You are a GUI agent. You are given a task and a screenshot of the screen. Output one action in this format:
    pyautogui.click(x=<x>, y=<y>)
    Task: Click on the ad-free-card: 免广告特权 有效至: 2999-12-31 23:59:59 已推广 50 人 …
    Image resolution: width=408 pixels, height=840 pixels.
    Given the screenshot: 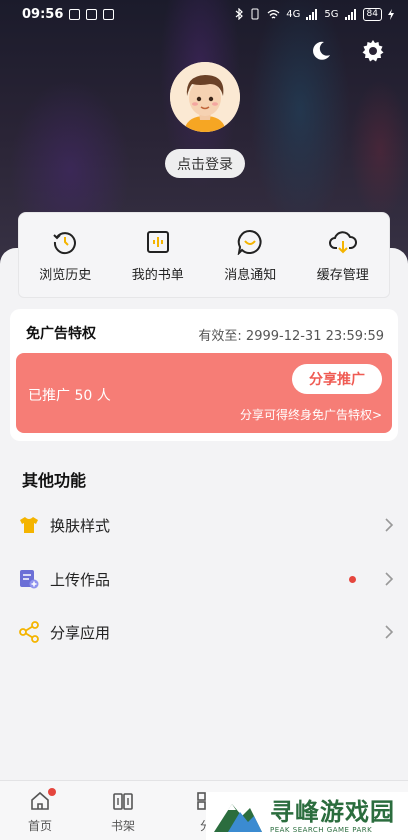 What is the action you would take?
    pyautogui.click(x=204, y=375)
    